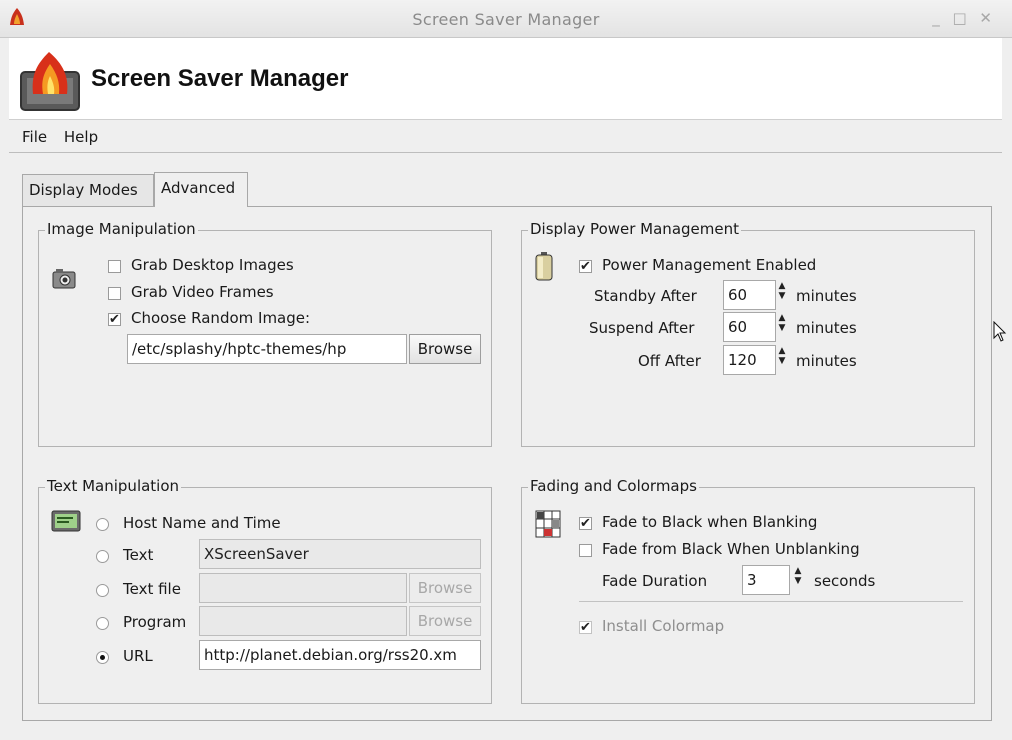 The height and width of the screenshot is (740, 1012). What do you see at coordinates (826, 296) in the screenshot?
I see `standby-unit: minutes` at bounding box center [826, 296].